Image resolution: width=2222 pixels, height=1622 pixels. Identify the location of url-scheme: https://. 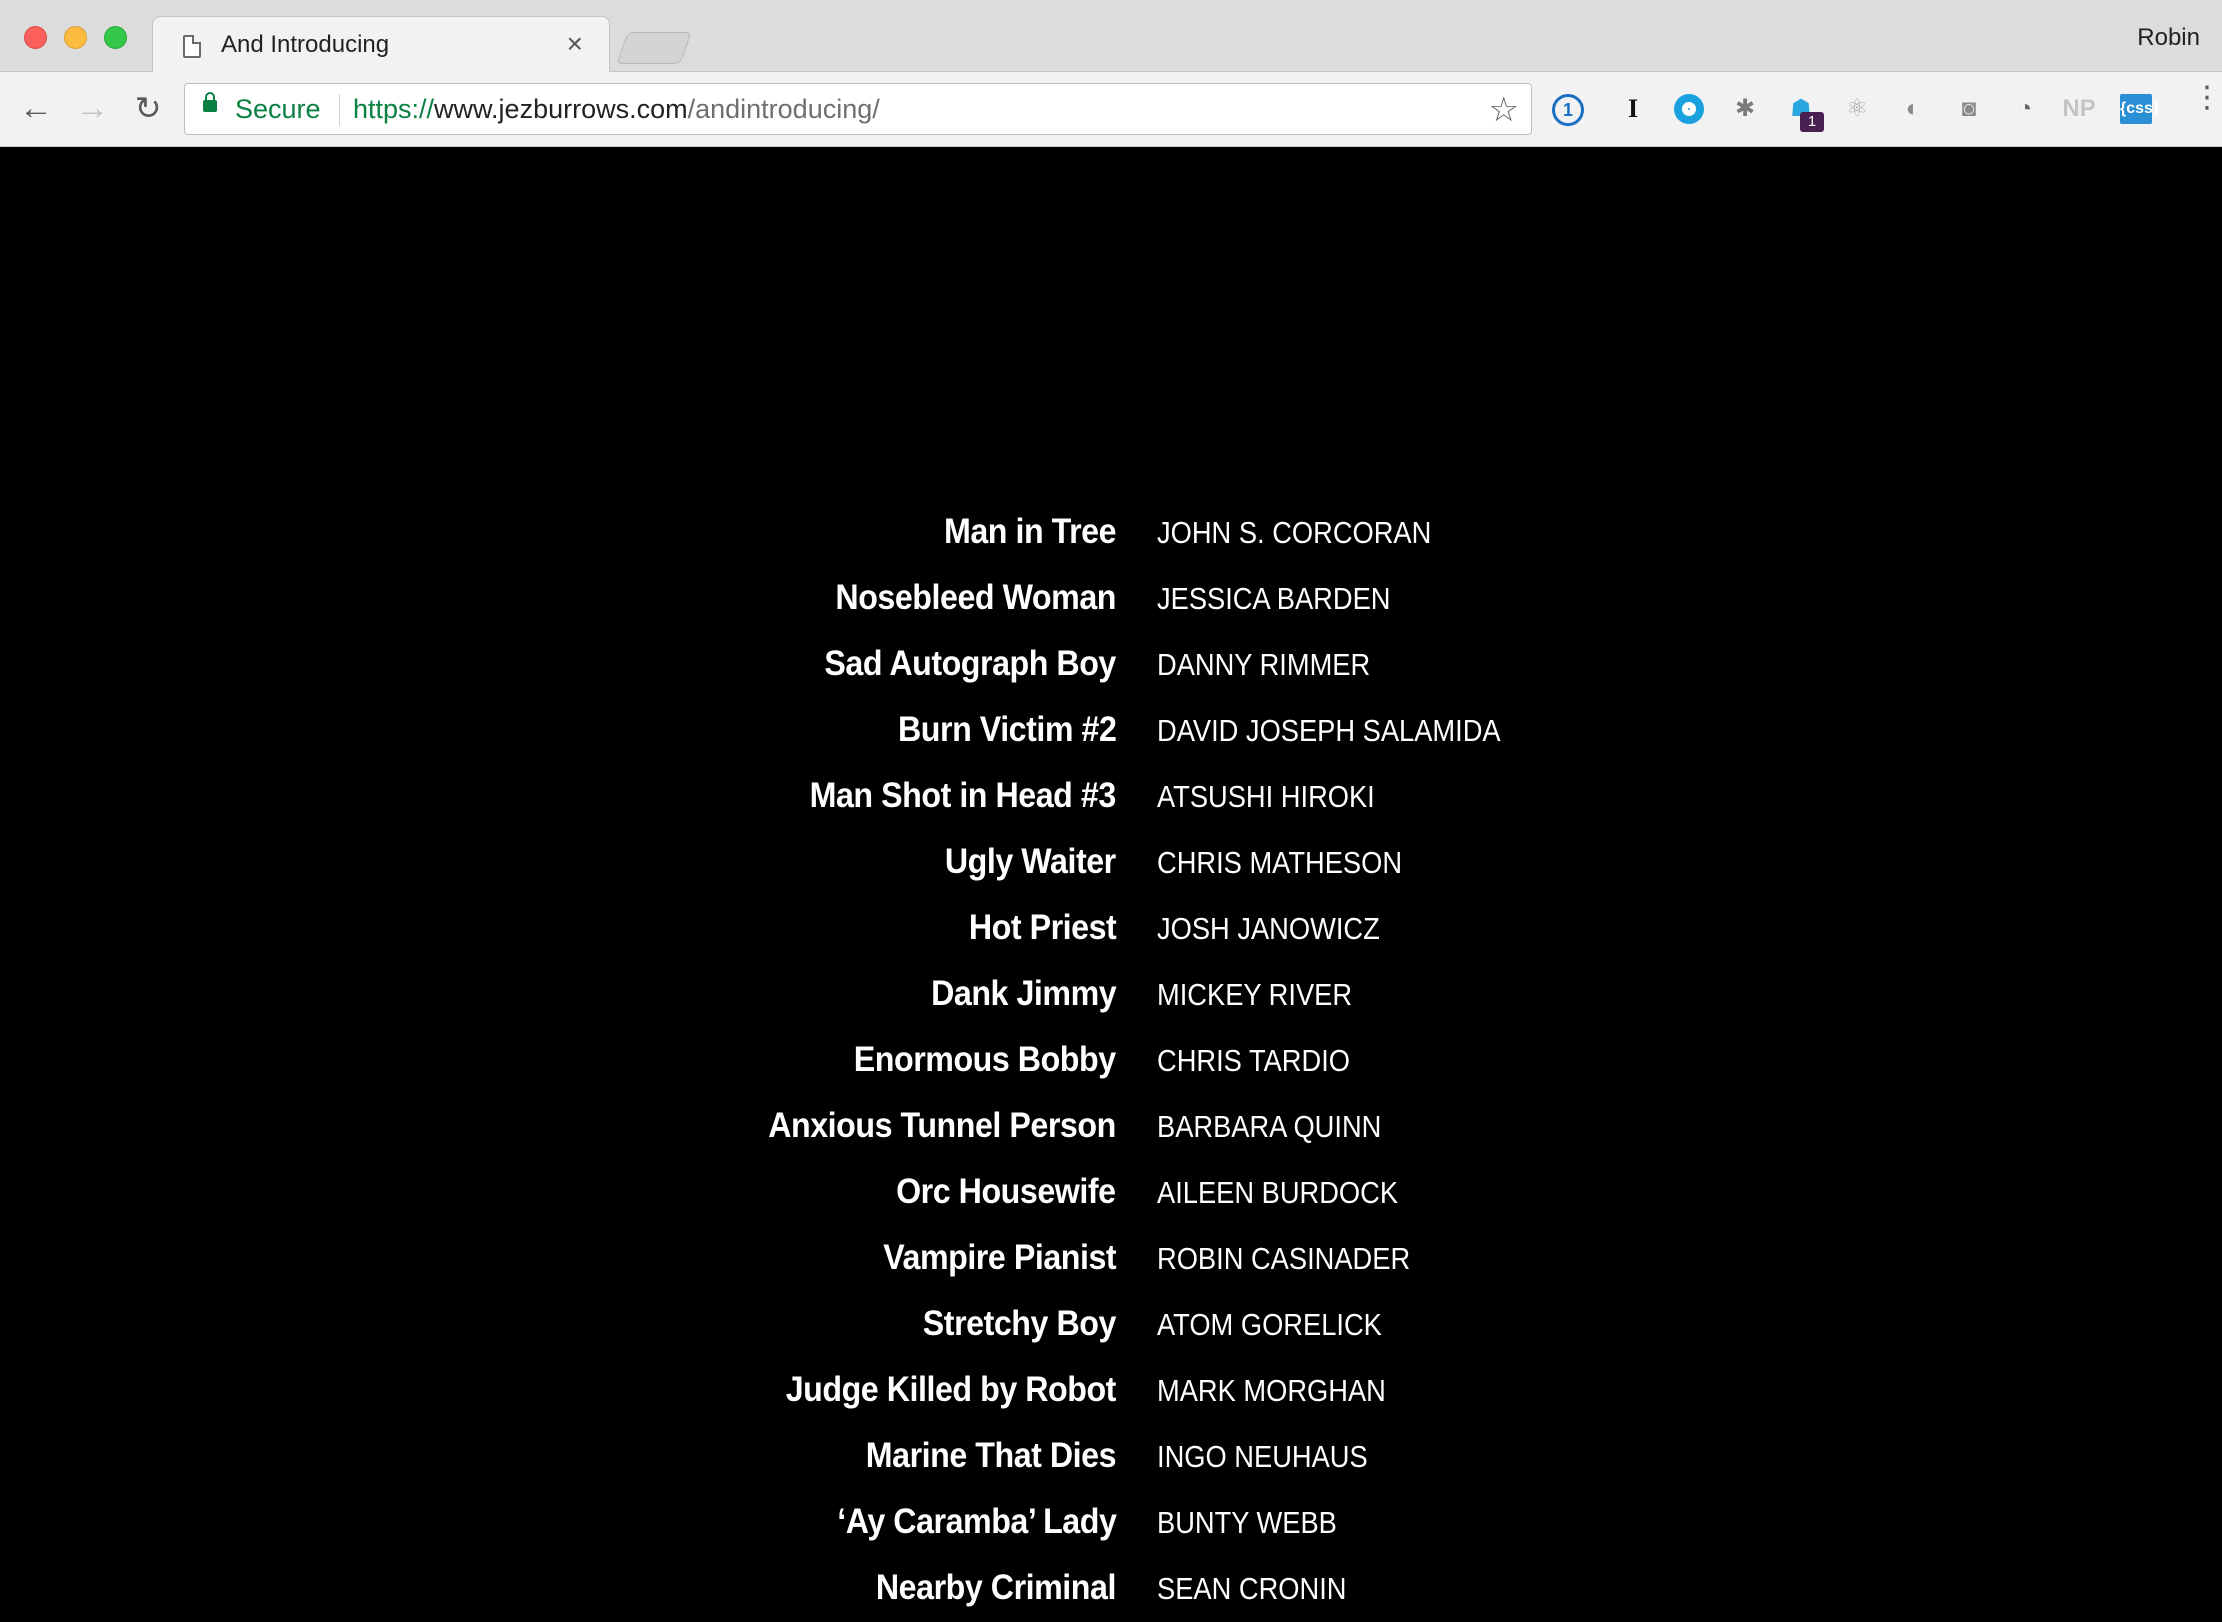
(394, 109).